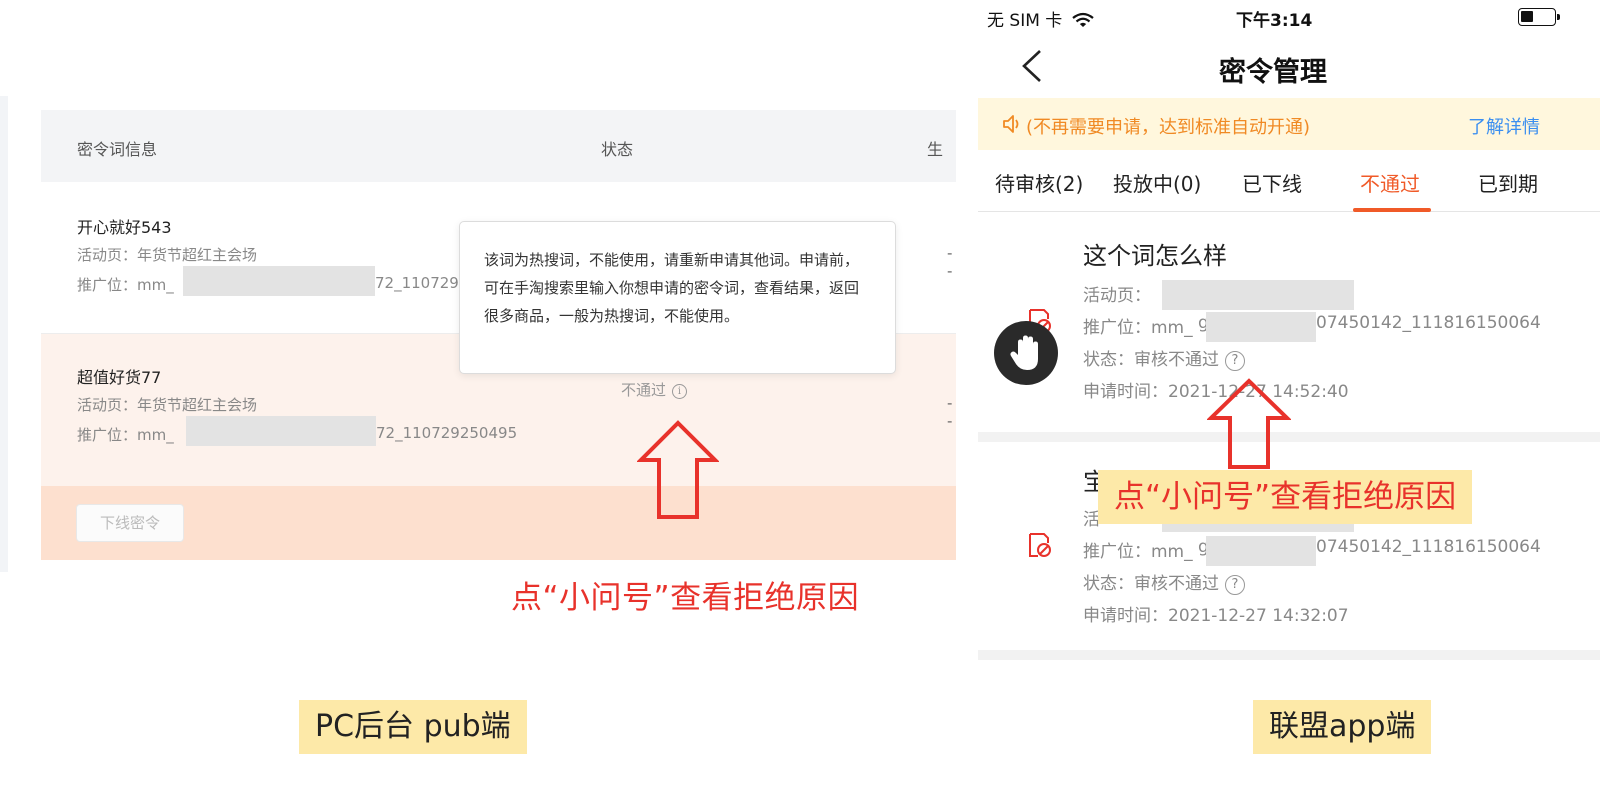 The width and height of the screenshot is (1600, 785). I want to click on forbidden-document-icon, so click(1040, 545).